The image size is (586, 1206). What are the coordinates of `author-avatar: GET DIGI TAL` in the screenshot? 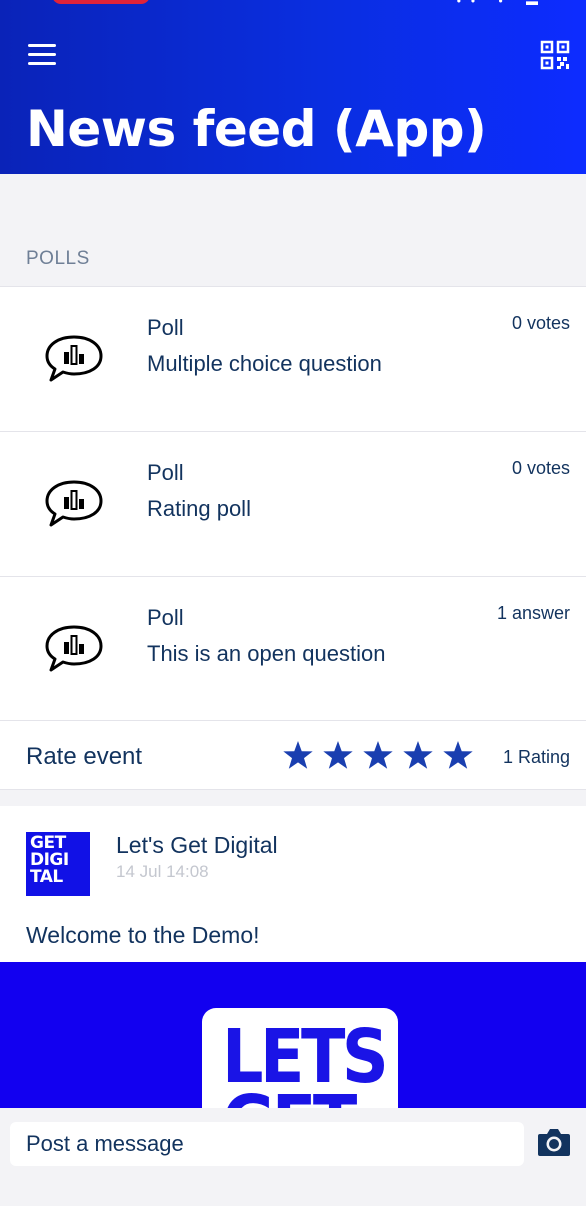 It's located at (58, 864).